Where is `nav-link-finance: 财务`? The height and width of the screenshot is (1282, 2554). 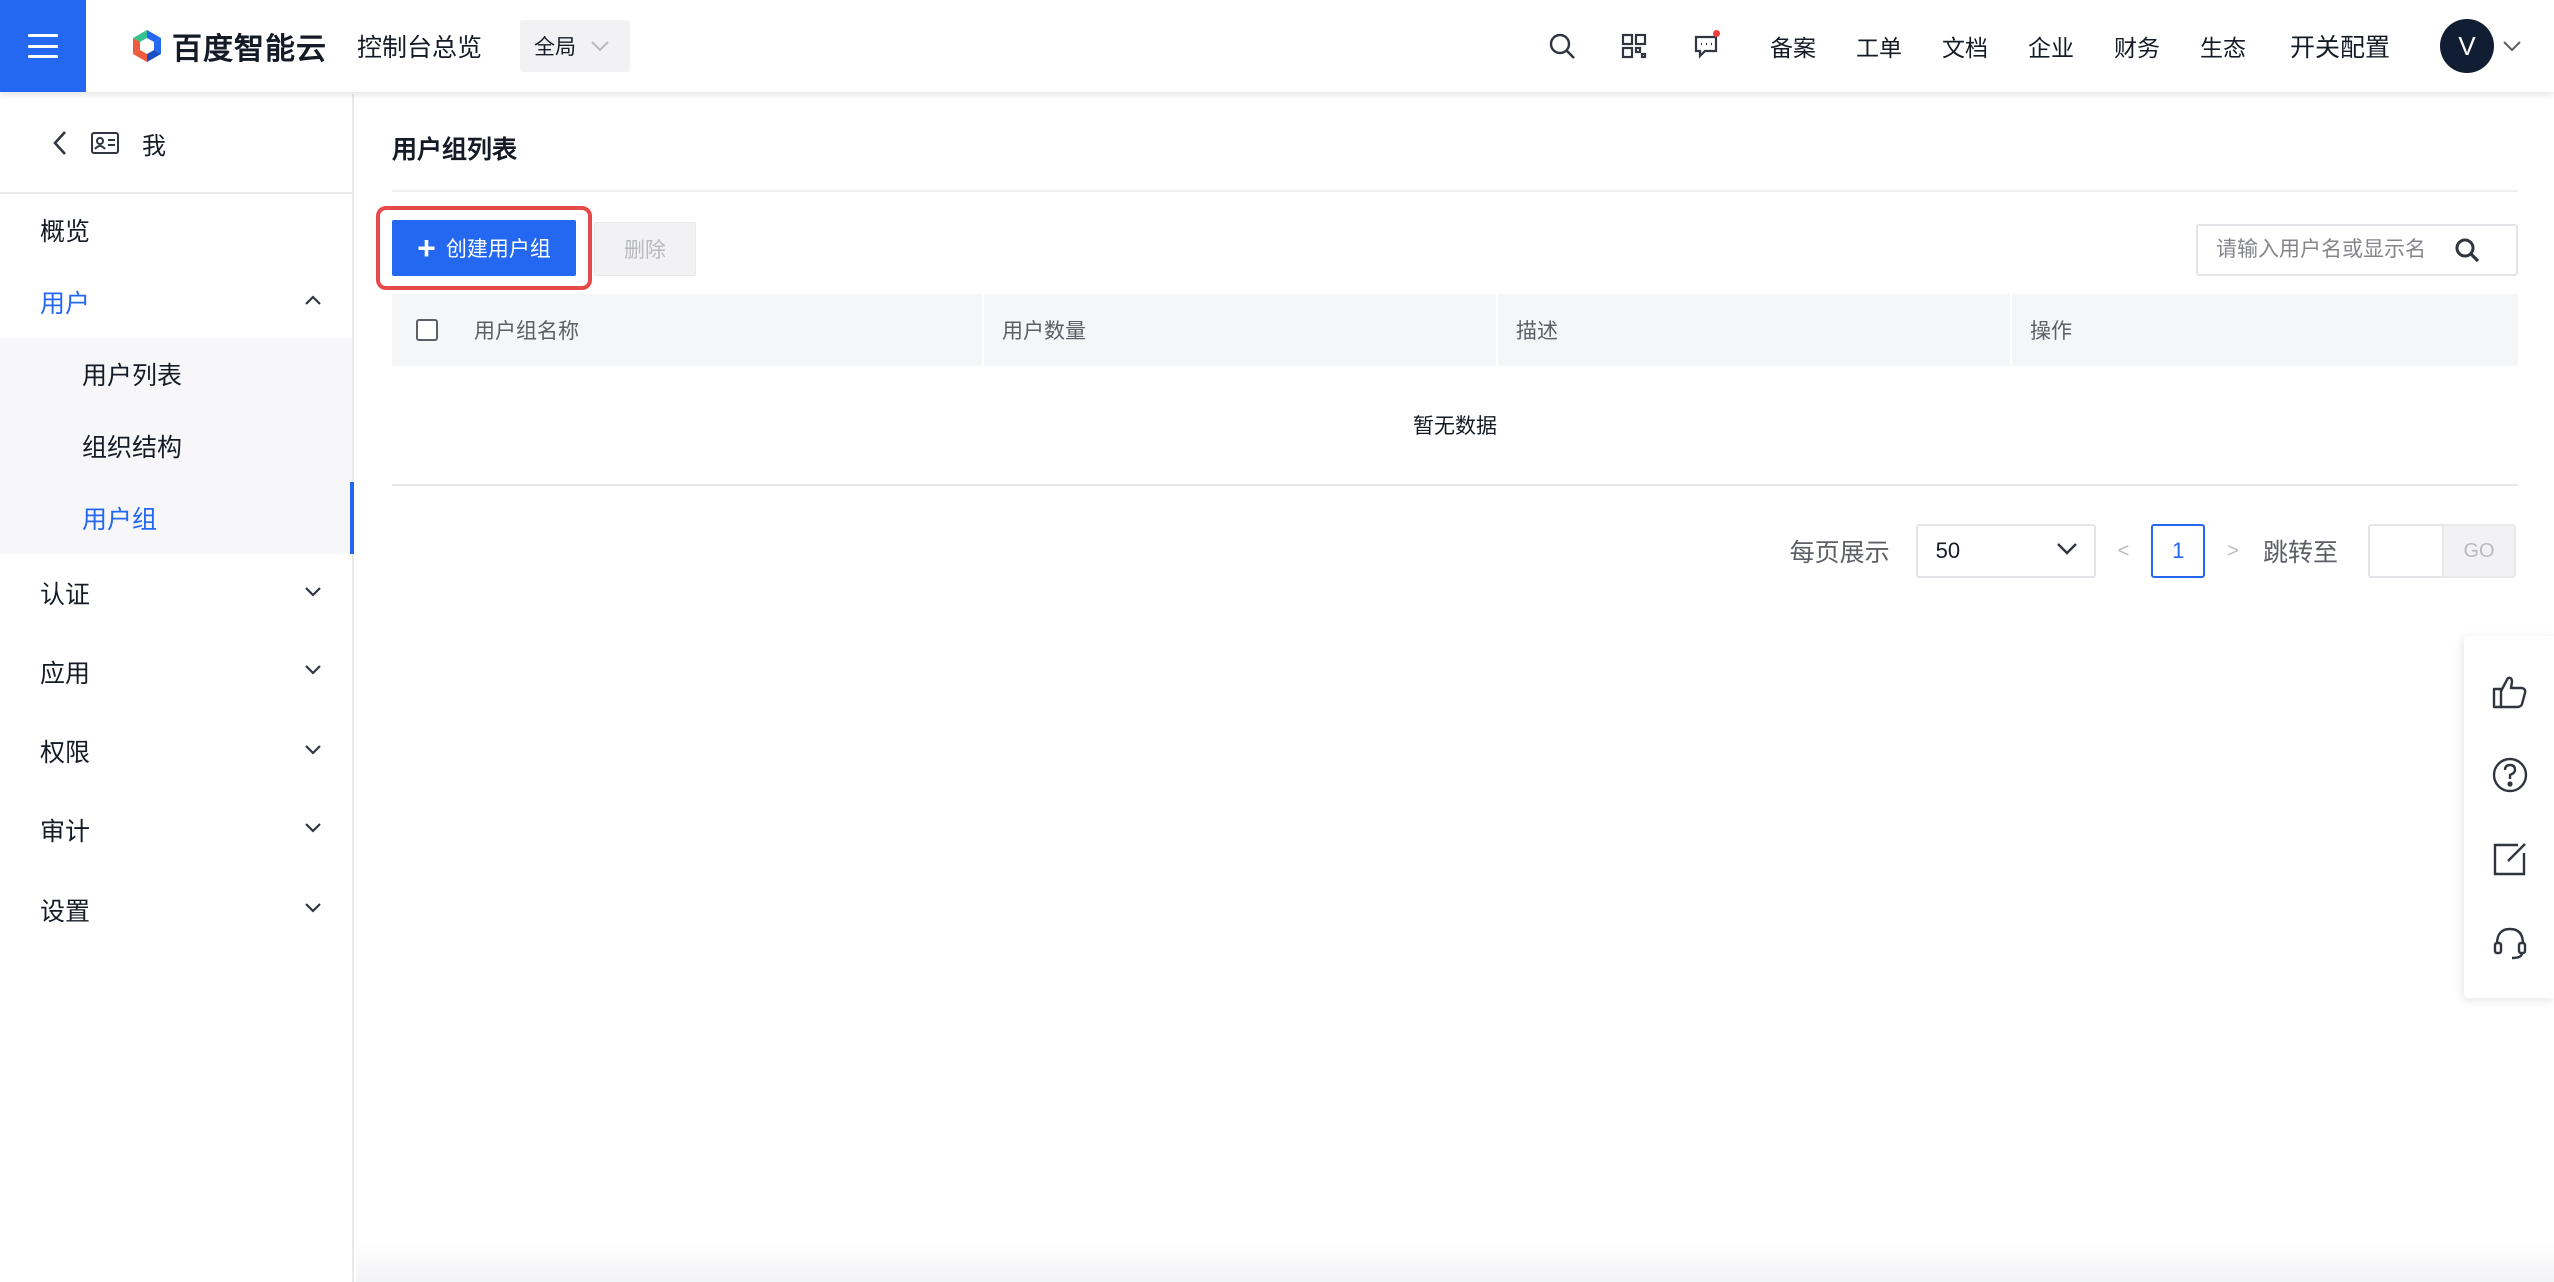 nav-link-finance: 财务 is located at coordinates (2137, 46).